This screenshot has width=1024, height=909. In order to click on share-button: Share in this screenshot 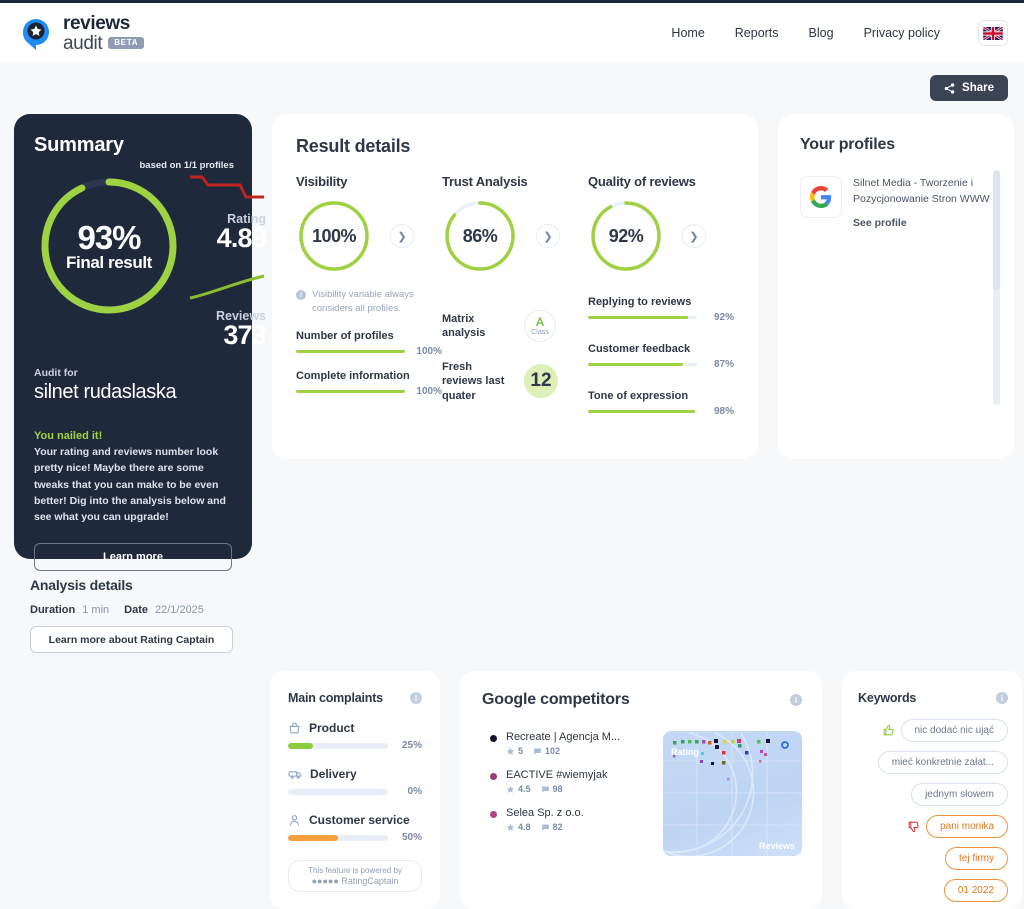, I will do `click(969, 88)`.